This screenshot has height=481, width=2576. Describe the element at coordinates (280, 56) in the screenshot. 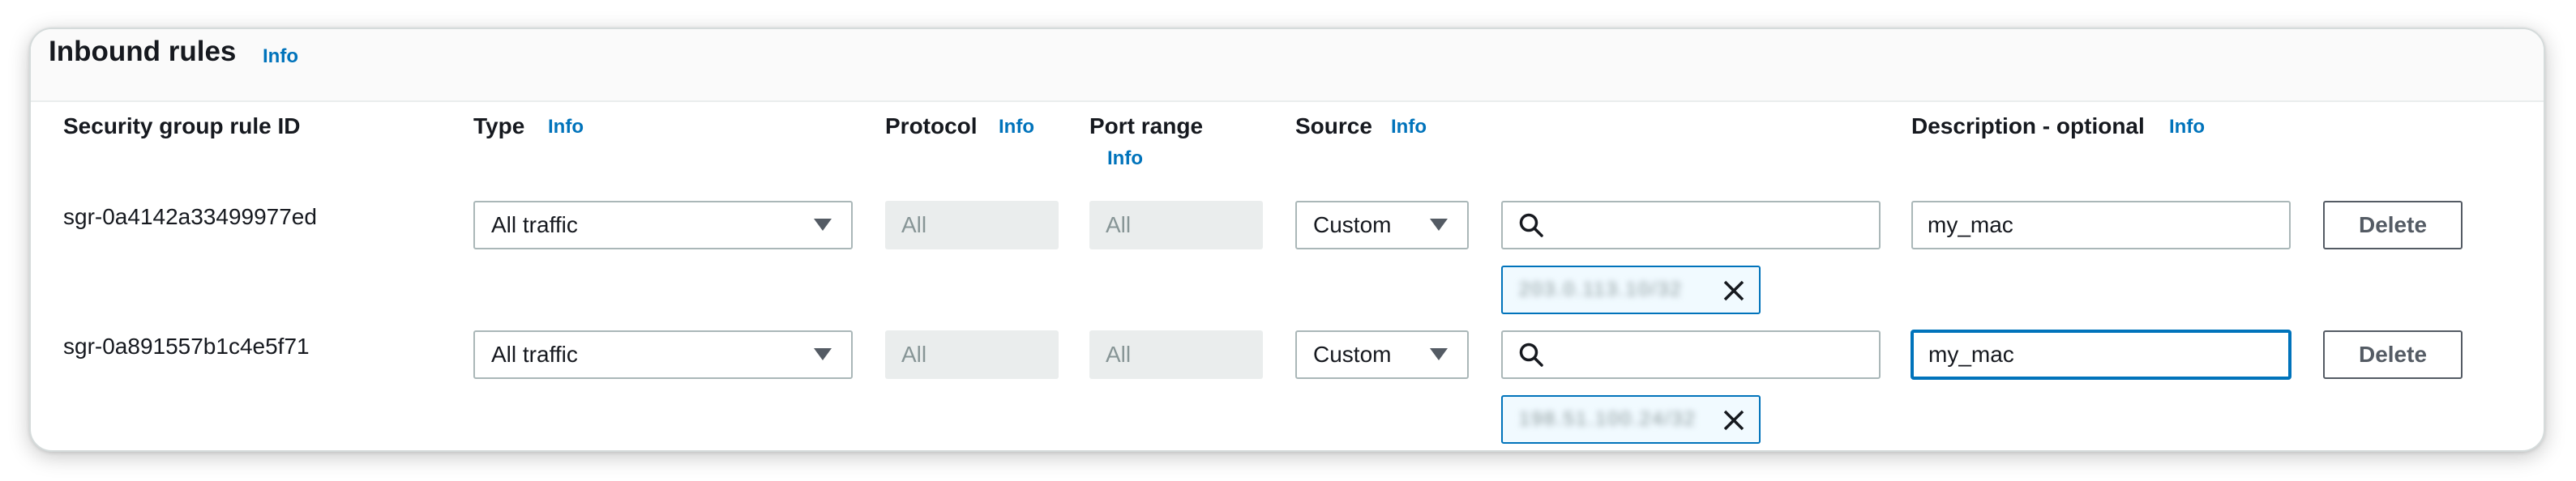

I see `title-info-link: Info` at that location.